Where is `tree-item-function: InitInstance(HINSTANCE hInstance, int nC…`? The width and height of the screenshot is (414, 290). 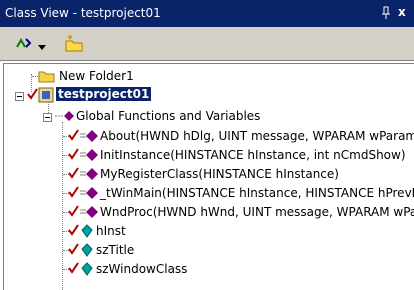 tree-item-function: InitInstance(HINSTANCE hInstance, int nC… is located at coordinates (209, 155).